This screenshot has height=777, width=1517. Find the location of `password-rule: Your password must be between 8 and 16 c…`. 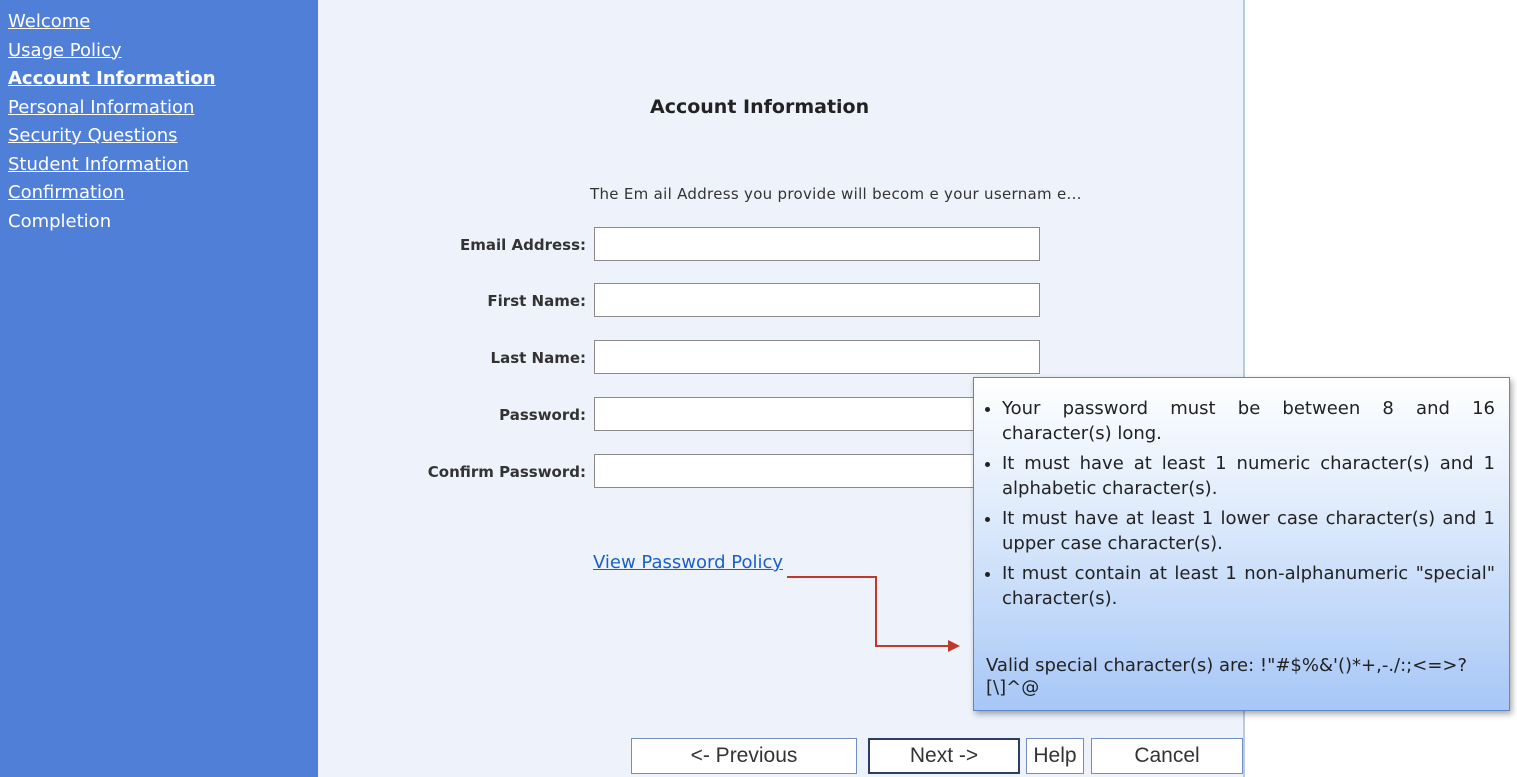

password-rule: Your password must be between 8 and 16 c… is located at coordinates (1248, 421).